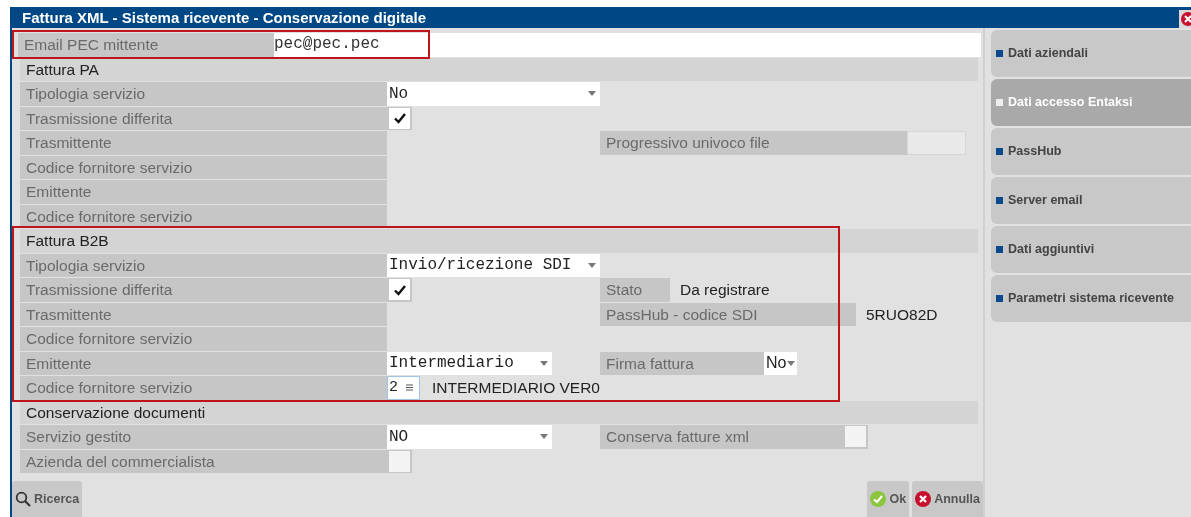  What do you see at coordinates (1091, 249) in the screenshot?
I see `side-button: Dati aggiuntivi` at bounding box center [1091, 249].